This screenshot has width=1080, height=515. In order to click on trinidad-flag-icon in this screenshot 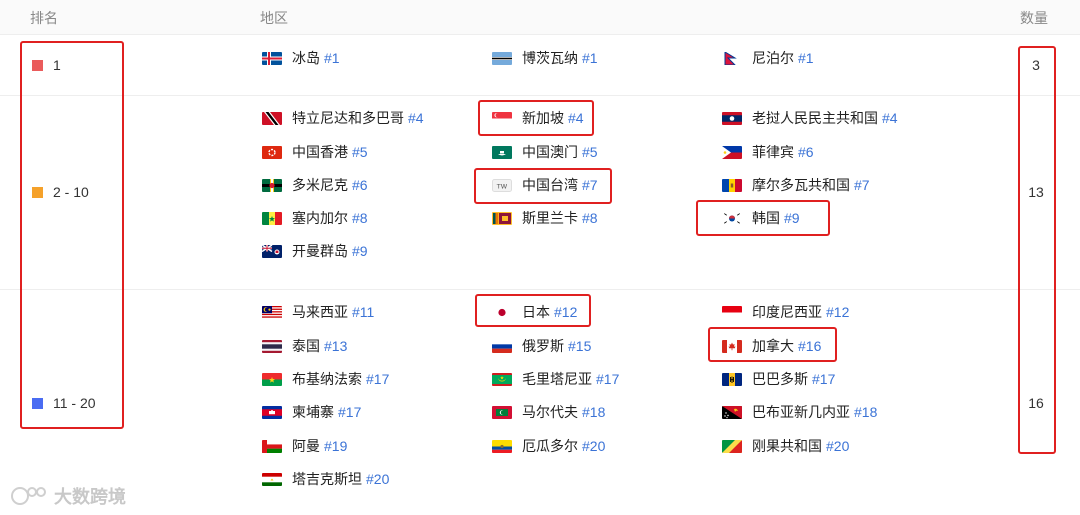, I will do `click(272, 118)`.